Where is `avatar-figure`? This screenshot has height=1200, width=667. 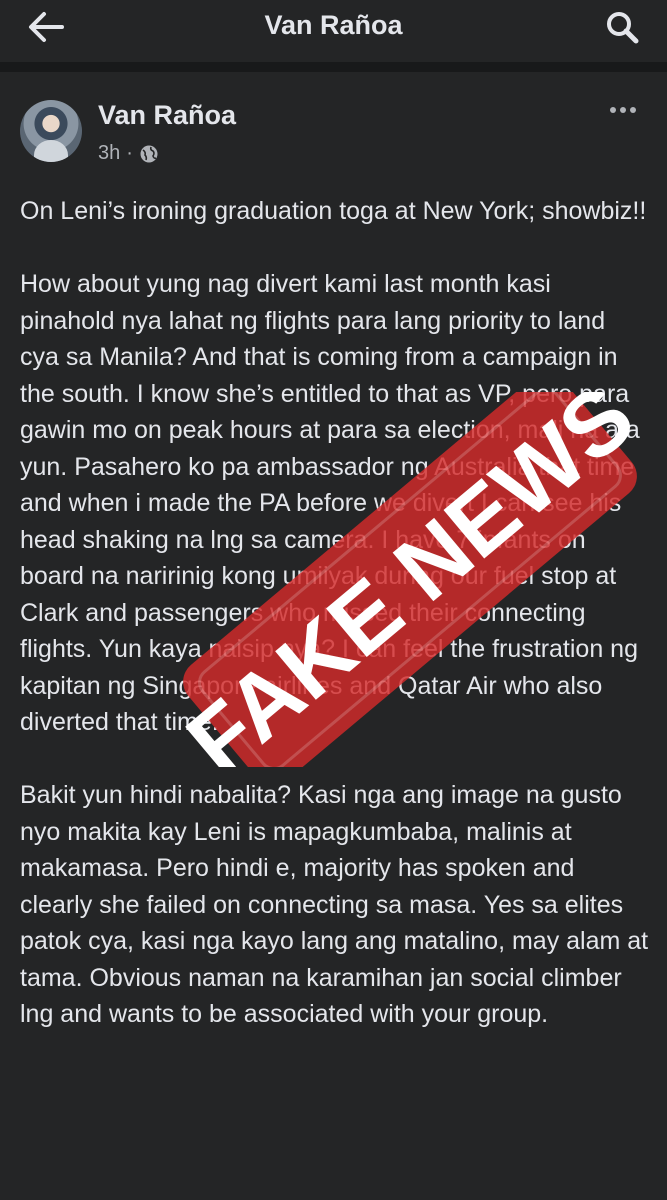
avatar-figure is located at coordinates (51, 151).